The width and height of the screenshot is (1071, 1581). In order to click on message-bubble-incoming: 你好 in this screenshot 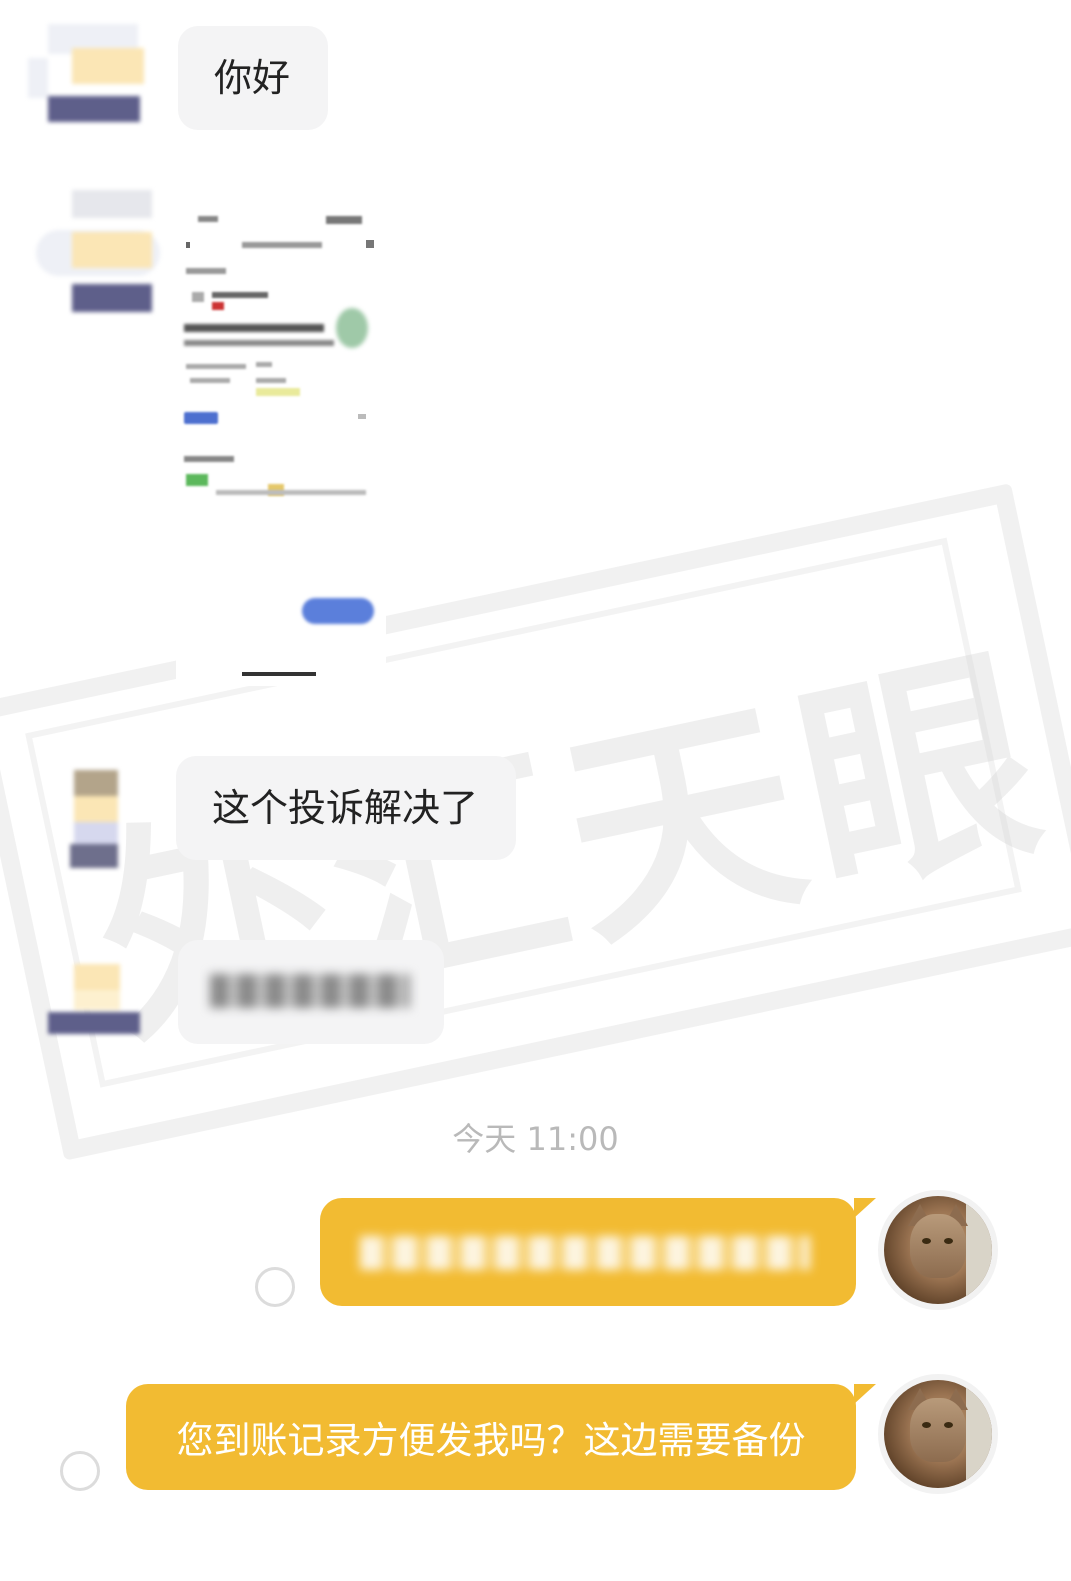, I will do `click(253, 78)`.